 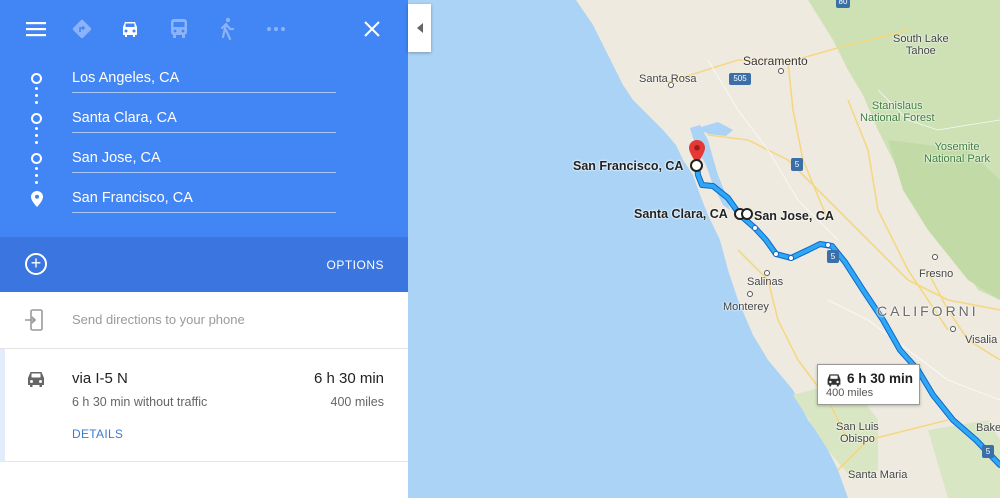 What do you see at coordinates (2, 405) in the screenshot?
I see `selected-route-indicator` at bounding box center [2, 405].